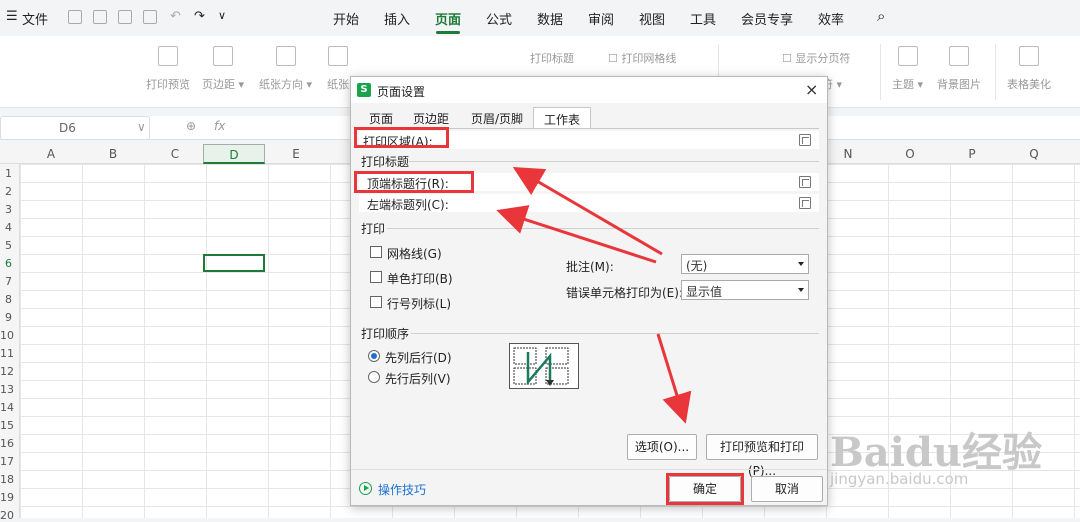  Describe the element at coordinates (594, 295) in the screenshot. I see `annotation-arrows` at that location.